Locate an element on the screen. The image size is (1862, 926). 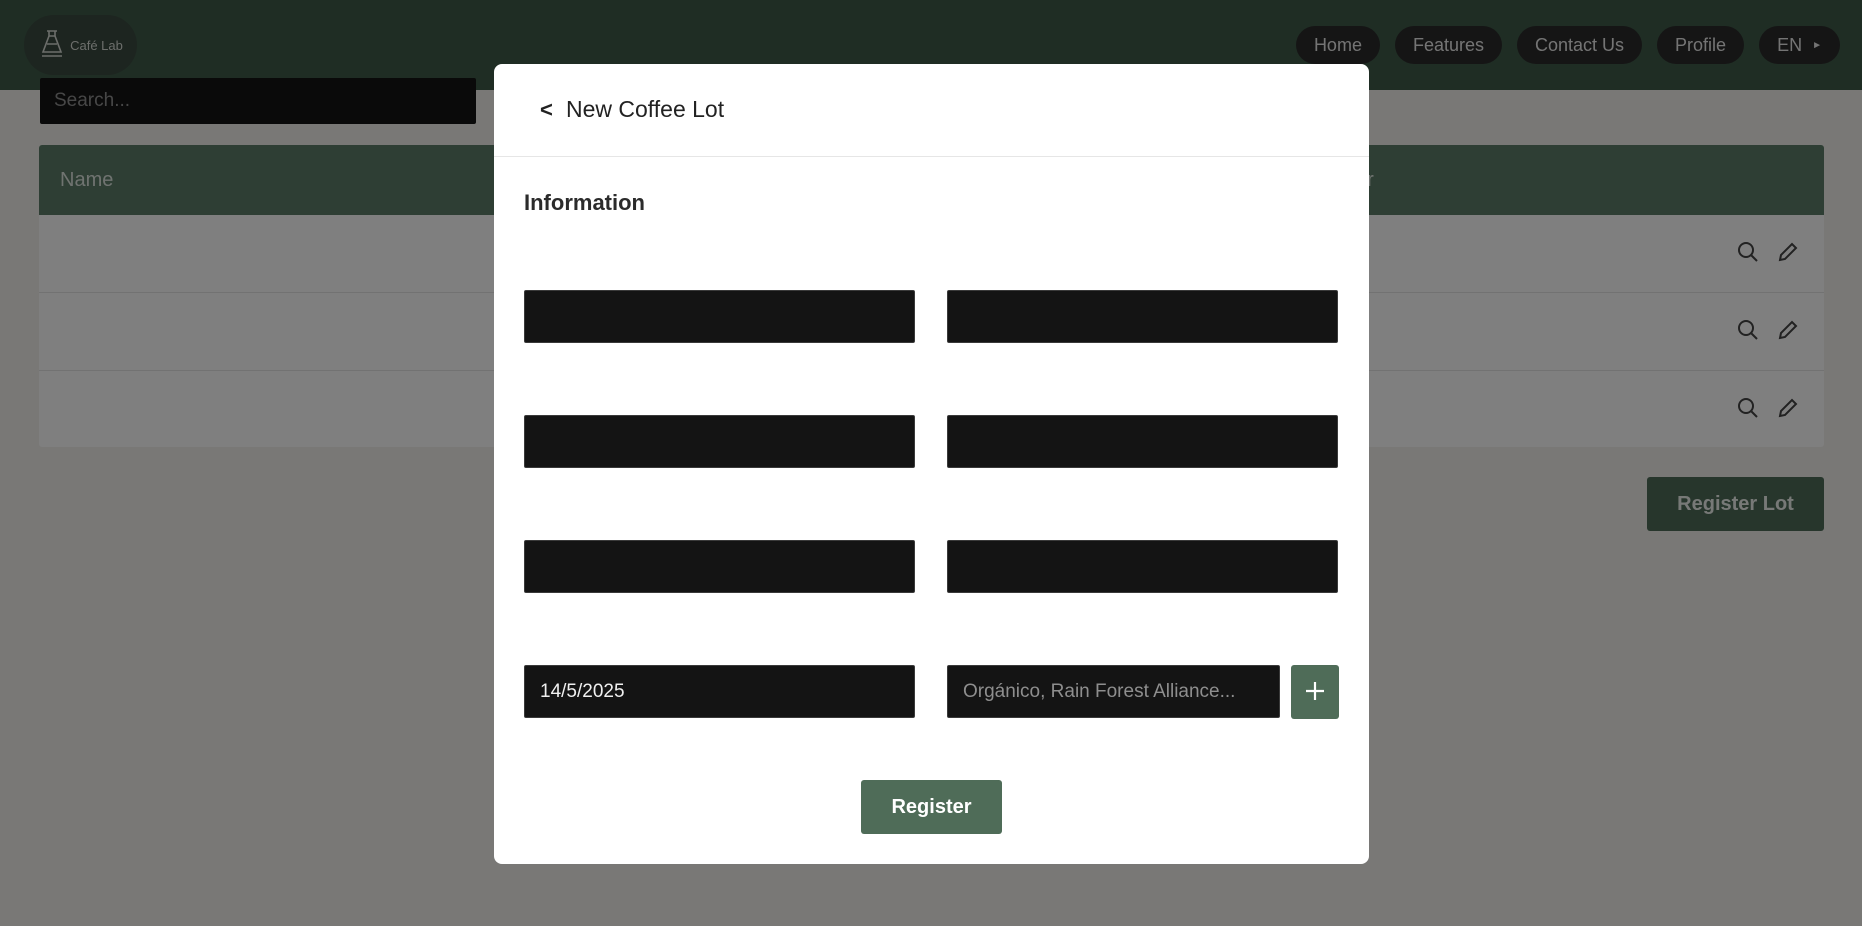
modal-title: New Coffee Lot is located at coordinates (645, 109).